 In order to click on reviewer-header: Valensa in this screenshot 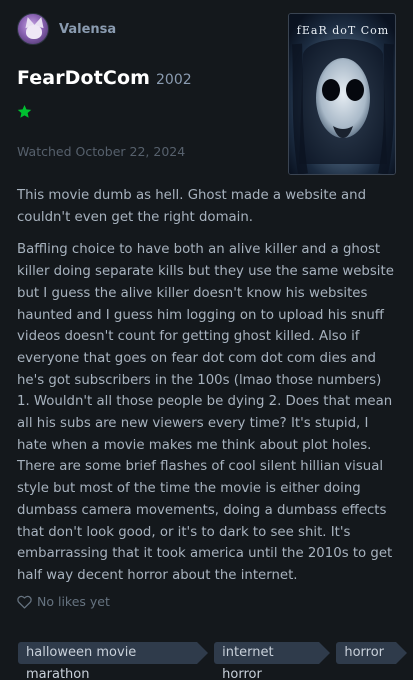, I will do `click(66, 29)`.